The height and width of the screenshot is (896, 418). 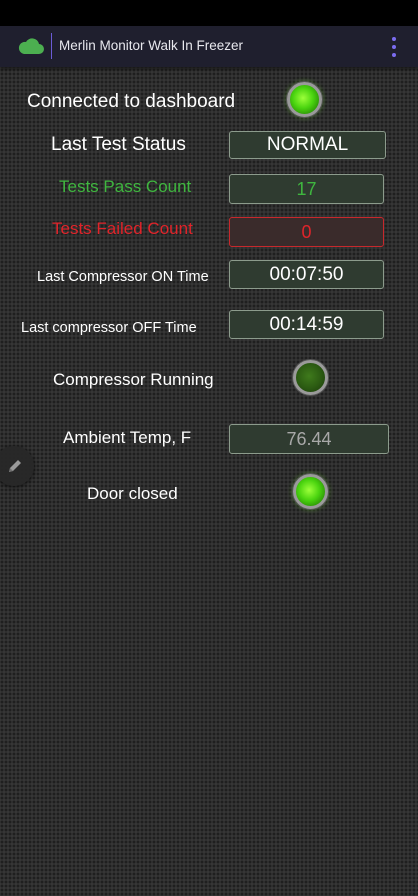 I want to click on compressor-on-time-value: 00:07:50, so click(x=306, y=274).